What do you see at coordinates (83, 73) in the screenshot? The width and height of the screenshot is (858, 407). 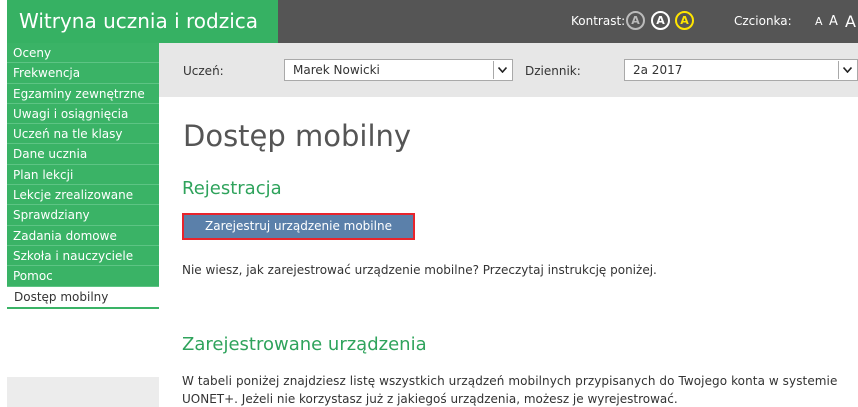 I see `sidebar-item-frekwencja: Frekwencja` at bounding box center [83, 73].